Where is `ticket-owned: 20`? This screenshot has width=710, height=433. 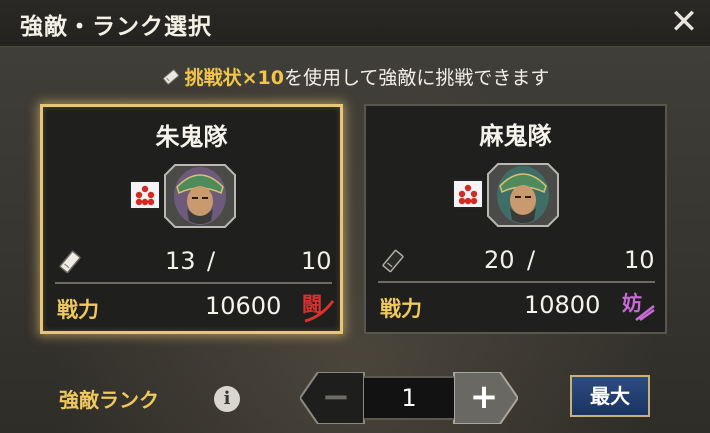 ticket-owned: 20 is located at coordinates (499, 260).